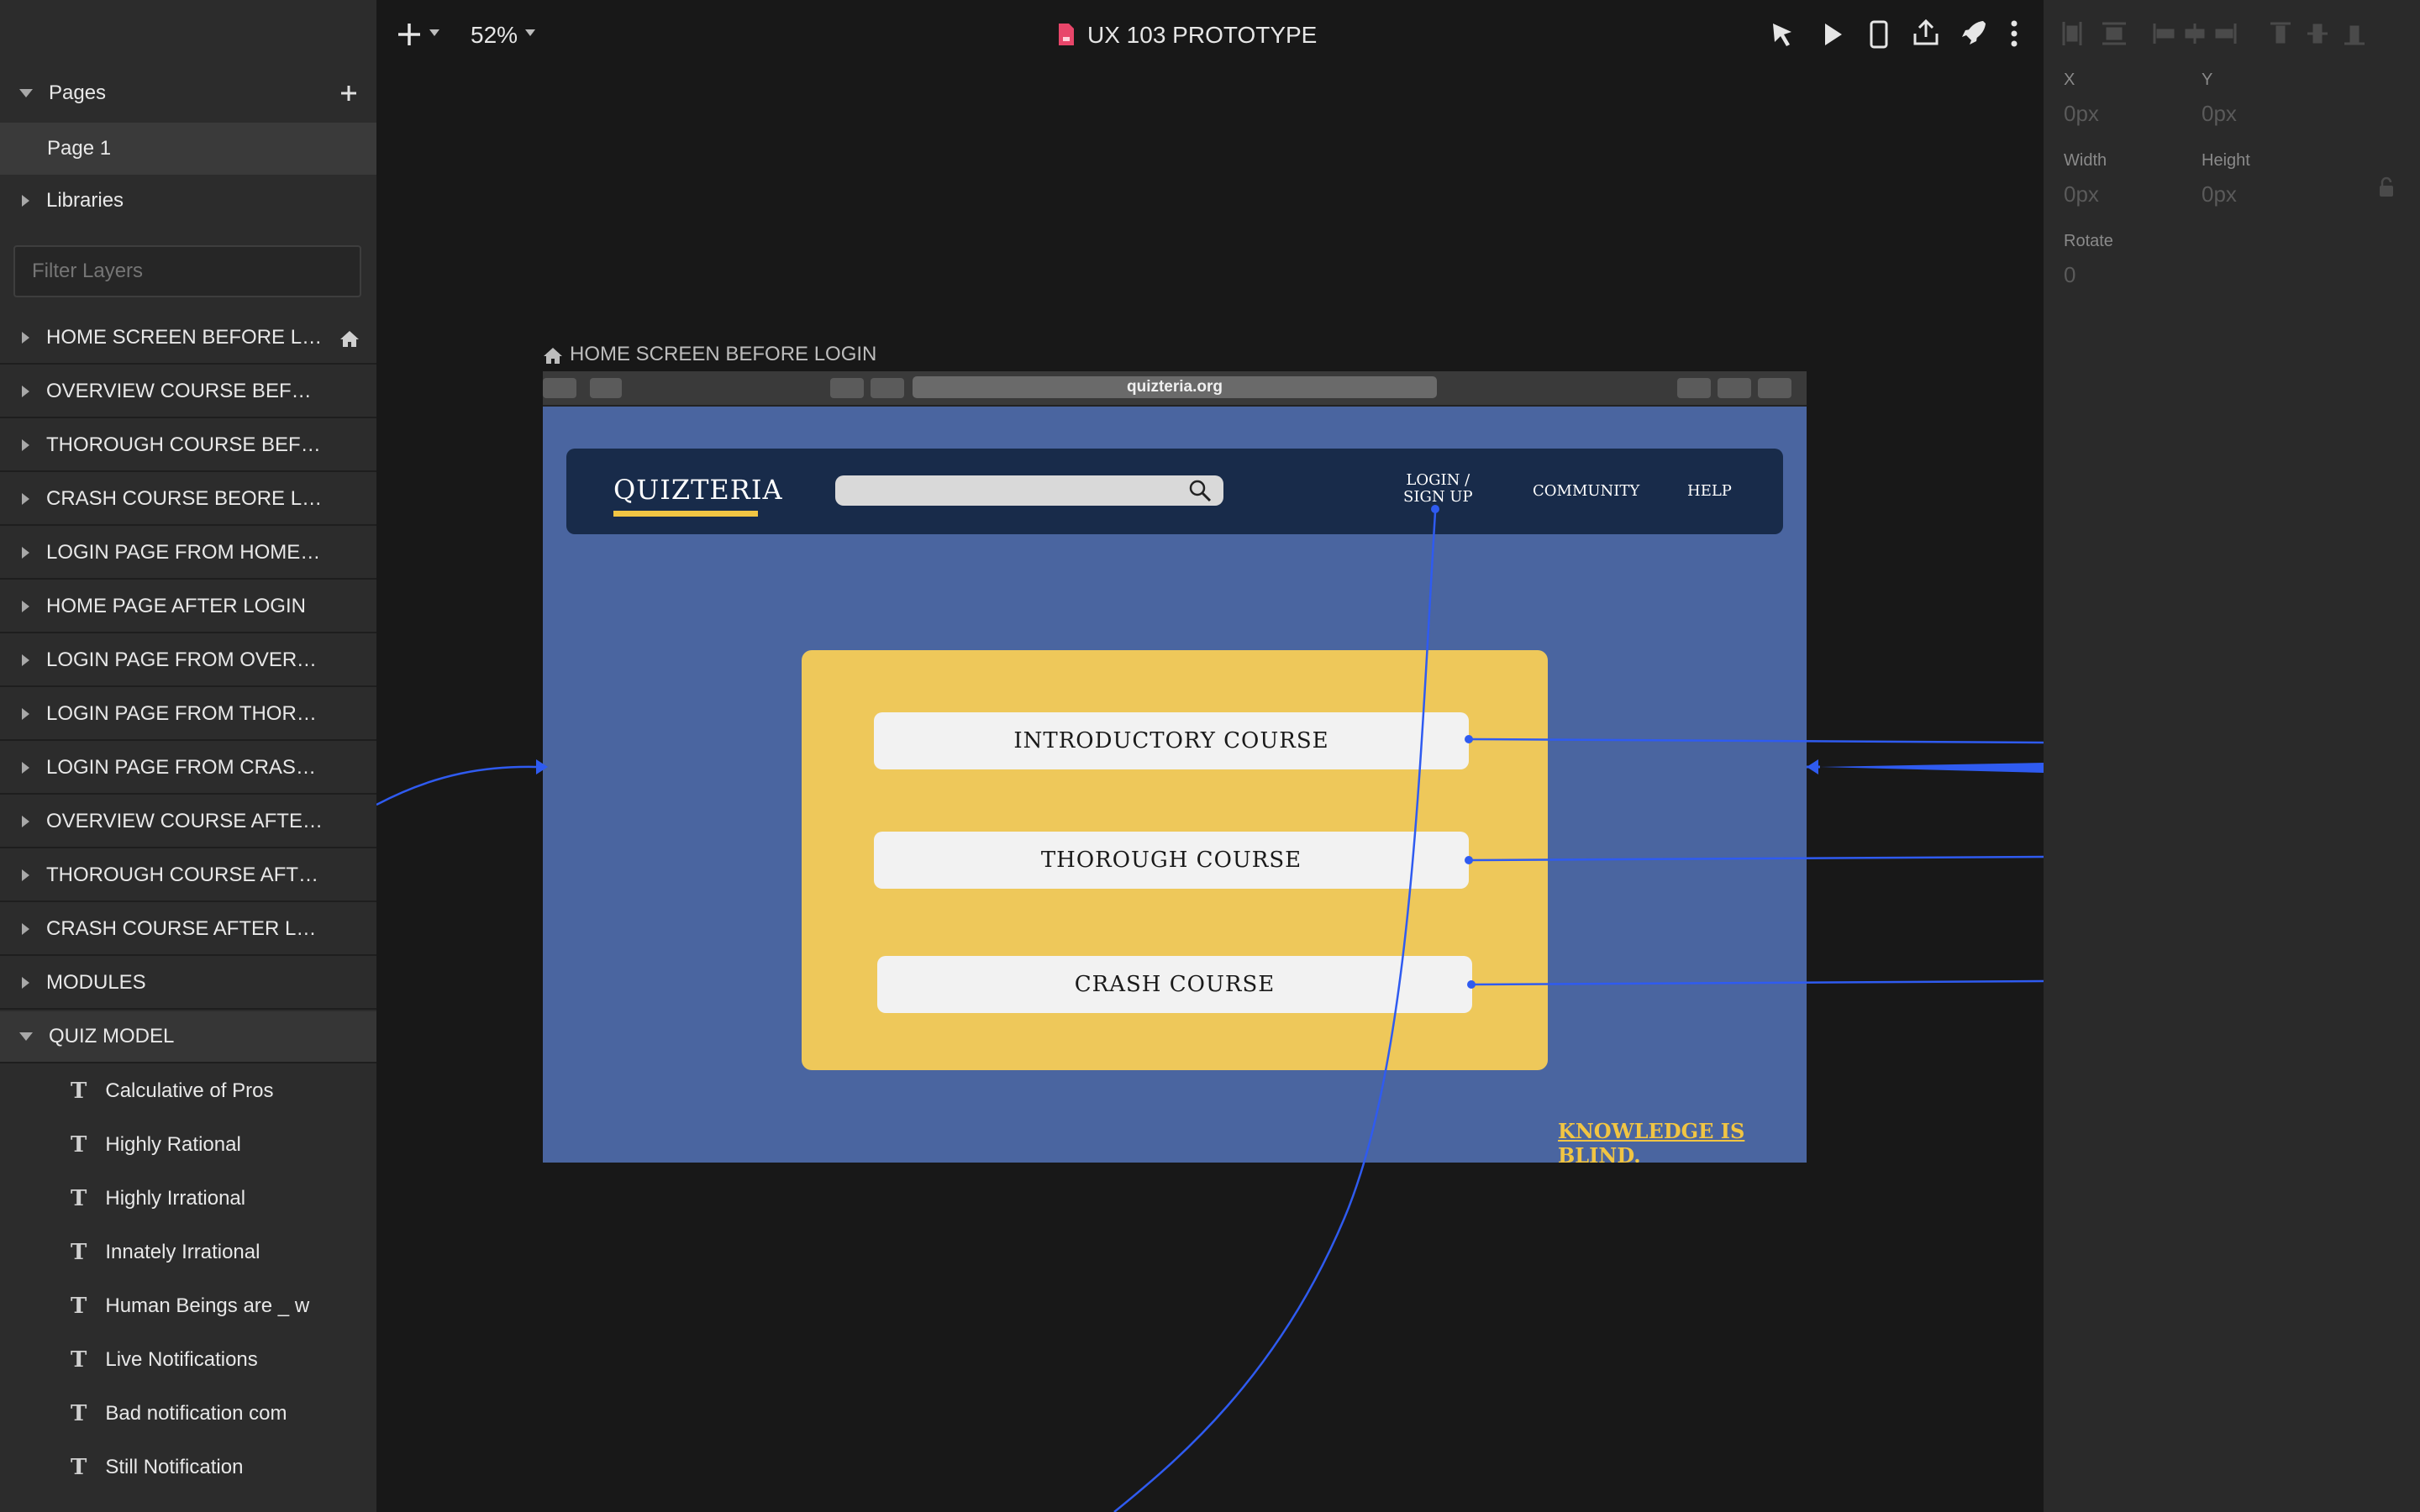  Describe the element at coordinates (2082, 194) in the screenshot. I see `width-field: 0px` at that location.